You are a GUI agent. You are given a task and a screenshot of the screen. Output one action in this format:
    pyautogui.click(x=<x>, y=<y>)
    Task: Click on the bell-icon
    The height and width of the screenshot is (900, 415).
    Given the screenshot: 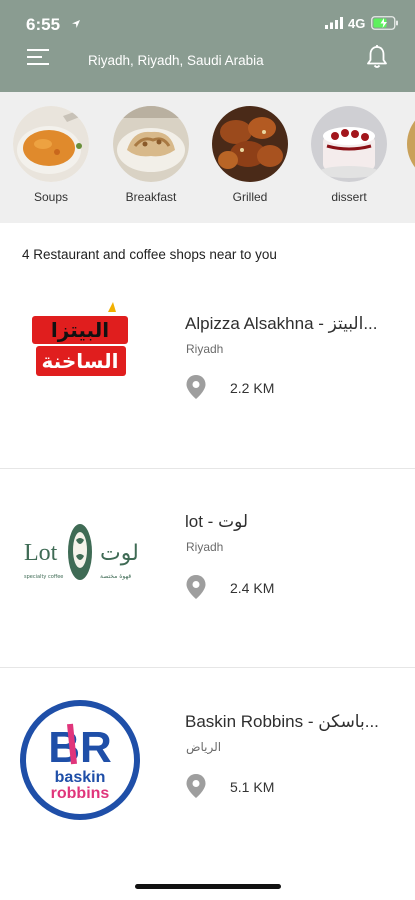 What is the action you would take?
    pyautogui.click(x=377, y=57)
    